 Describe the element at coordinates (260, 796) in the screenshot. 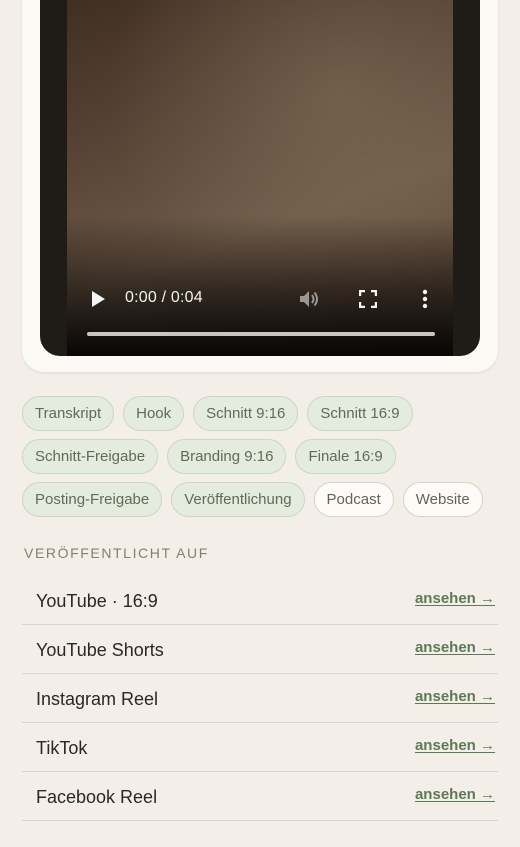

I see `list-item: Facebook Reel ansehen →` at that location.